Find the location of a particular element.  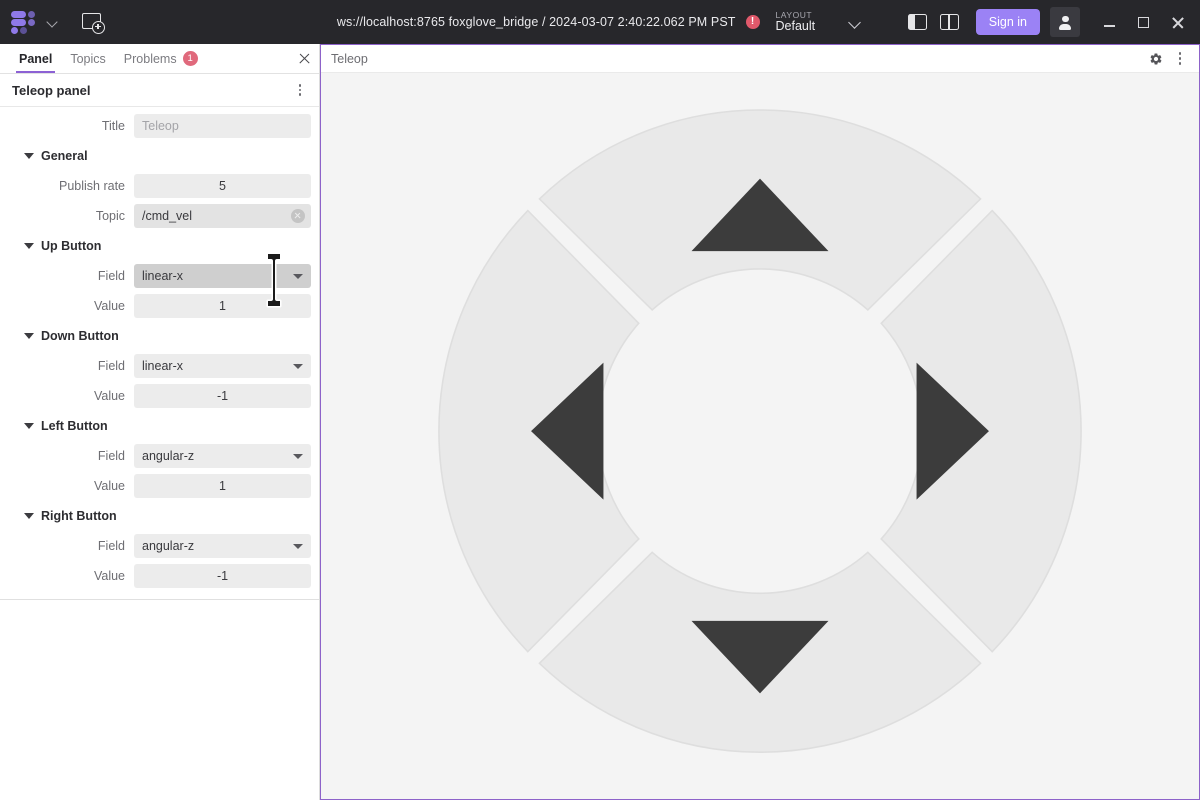

sidebar-tabbar: Panel Topics Problems 1 is located at coordinates (159, 59).